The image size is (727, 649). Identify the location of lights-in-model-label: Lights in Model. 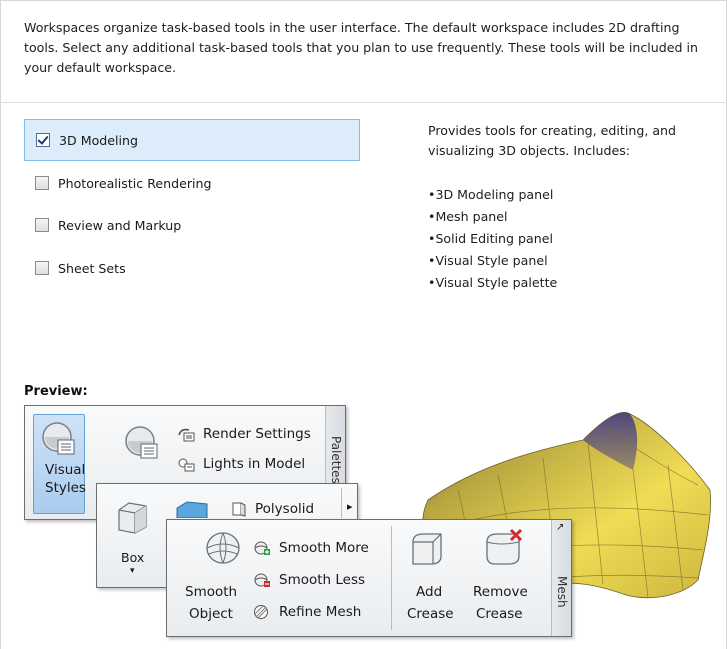
(254, 464).